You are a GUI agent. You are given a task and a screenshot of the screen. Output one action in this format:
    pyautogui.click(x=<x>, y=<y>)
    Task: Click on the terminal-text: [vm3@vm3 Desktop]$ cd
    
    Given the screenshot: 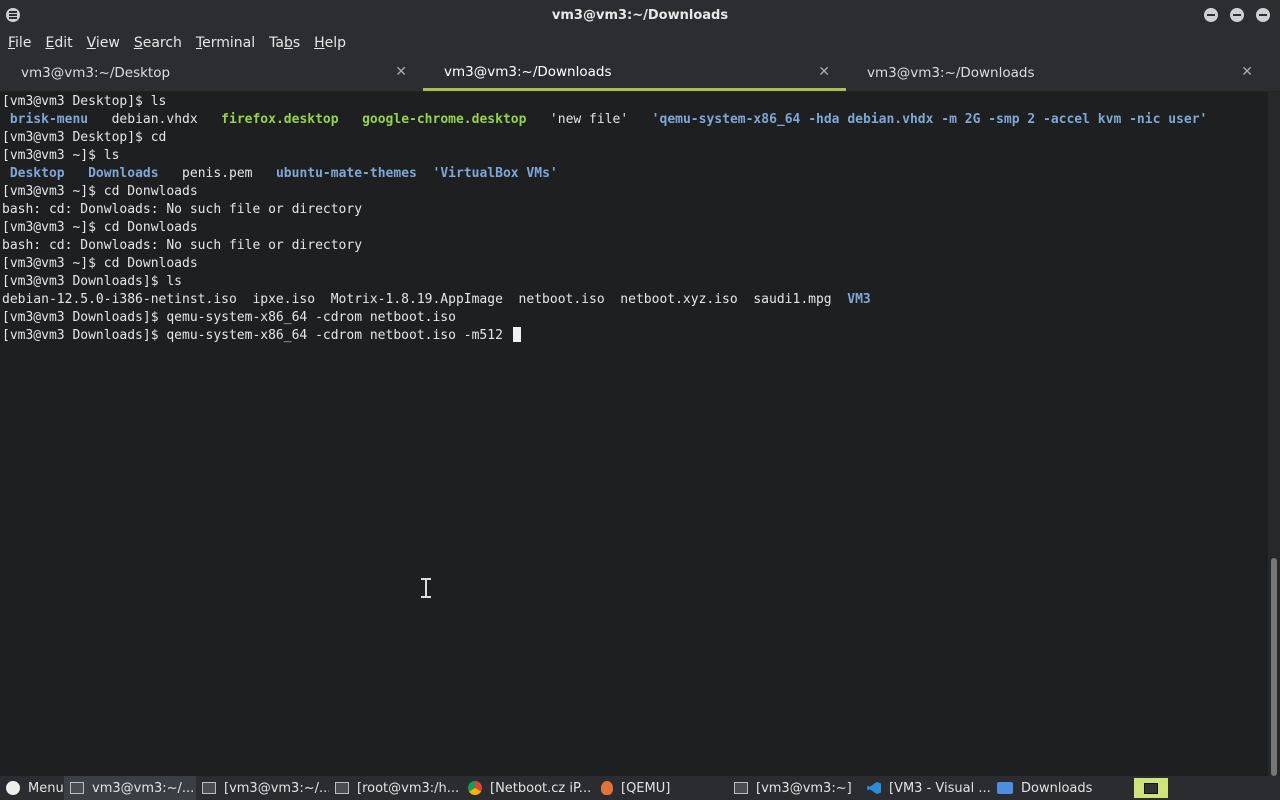 What is the action you would take?
    pyautogui.click(x=84, y=137)
    